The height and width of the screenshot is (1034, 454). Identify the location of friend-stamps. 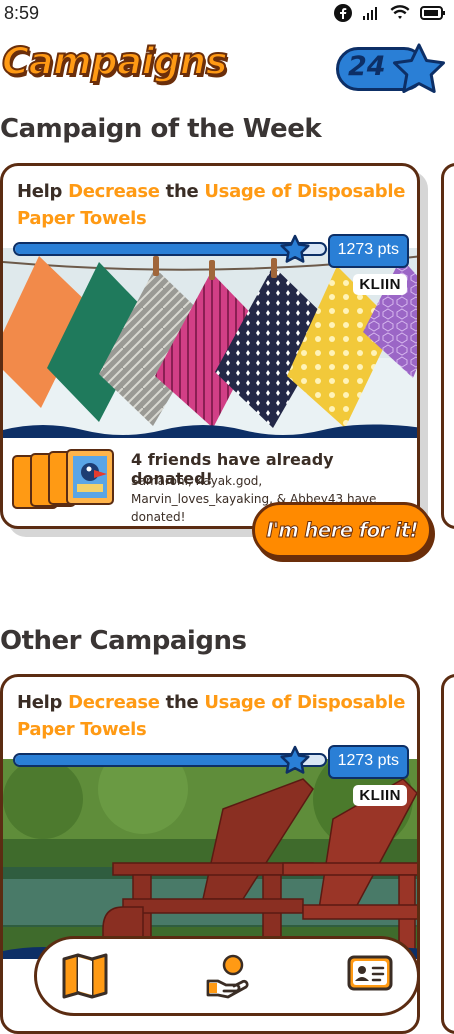
(63, 479).